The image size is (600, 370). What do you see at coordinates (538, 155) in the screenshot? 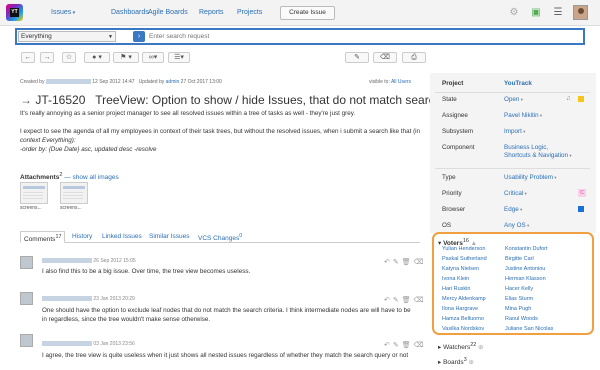
I see `field-value-component: Shortcuts & Navigation` at bounding box center [538, 155].